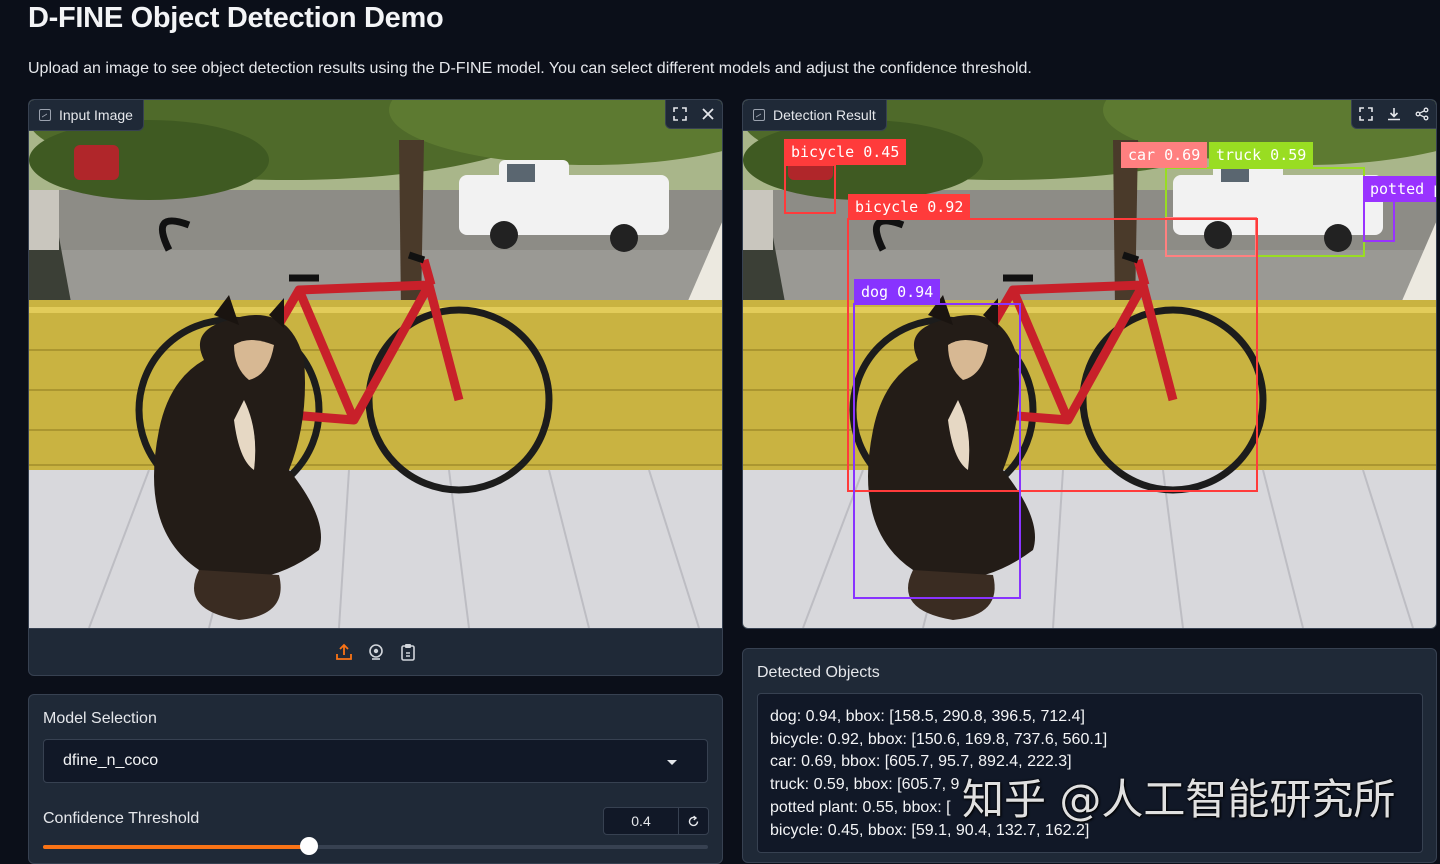 The width and height of the screenshot is (1440, 864). What do you see at coordinates (824, 115) in the screenshot?
I see `result-image-label-text: Detection Result` at bounding box center [824, 115].